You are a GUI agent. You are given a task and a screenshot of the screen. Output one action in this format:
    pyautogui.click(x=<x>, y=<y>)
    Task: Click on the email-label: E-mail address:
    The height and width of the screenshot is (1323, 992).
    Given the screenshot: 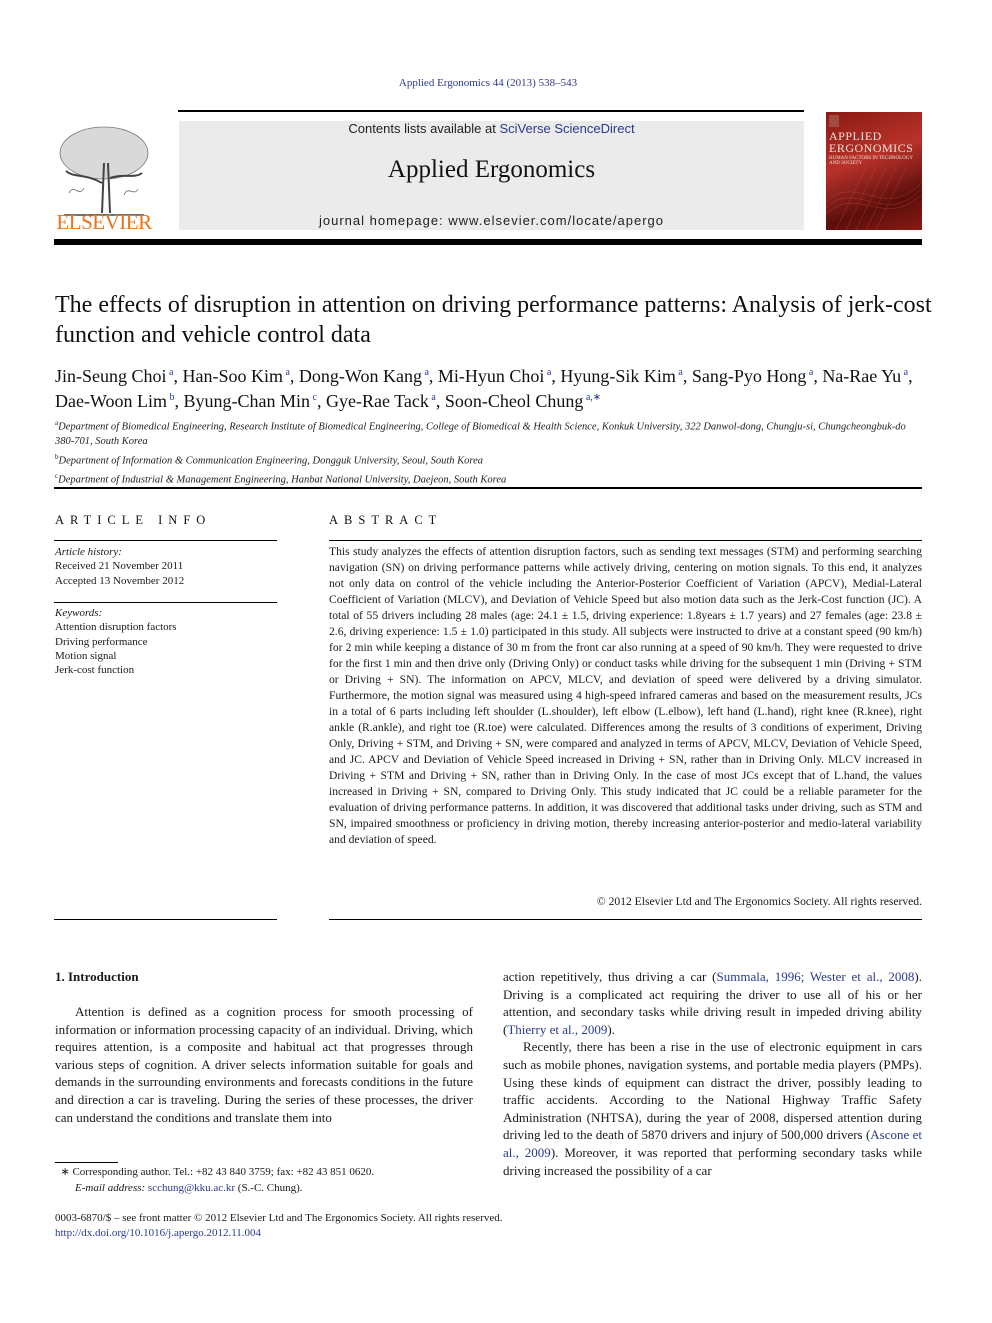 What is the action you would take?
    pyautogui.click(x=110, y=1187)
    